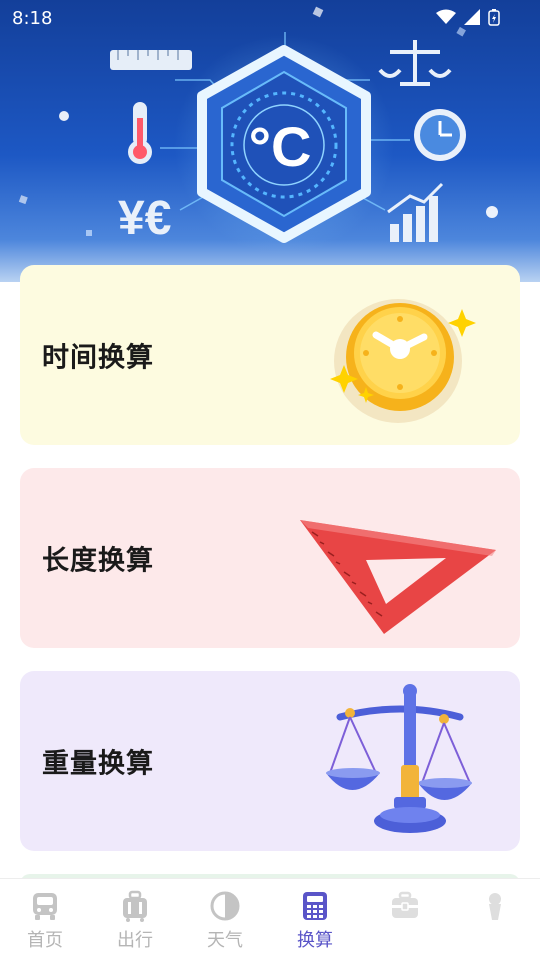 This screenshot has height=960, width=540. Describe the element at coordinates (151, 60) in the screenshot. I see `ruler-icon` at that location.